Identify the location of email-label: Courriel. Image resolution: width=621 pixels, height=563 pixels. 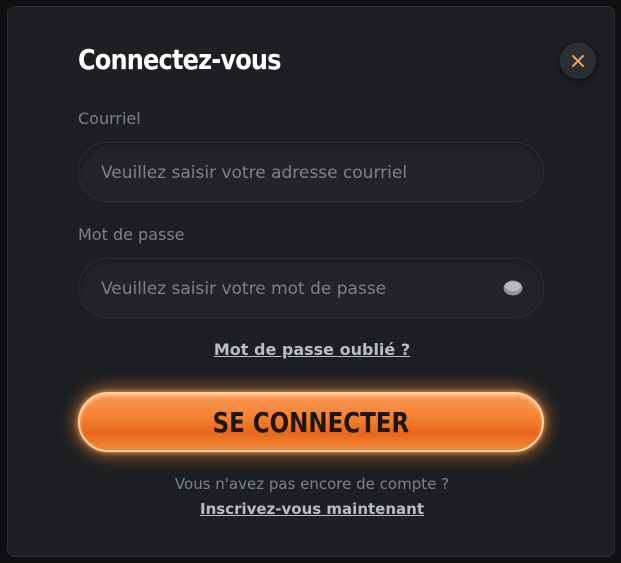
(109, 118).